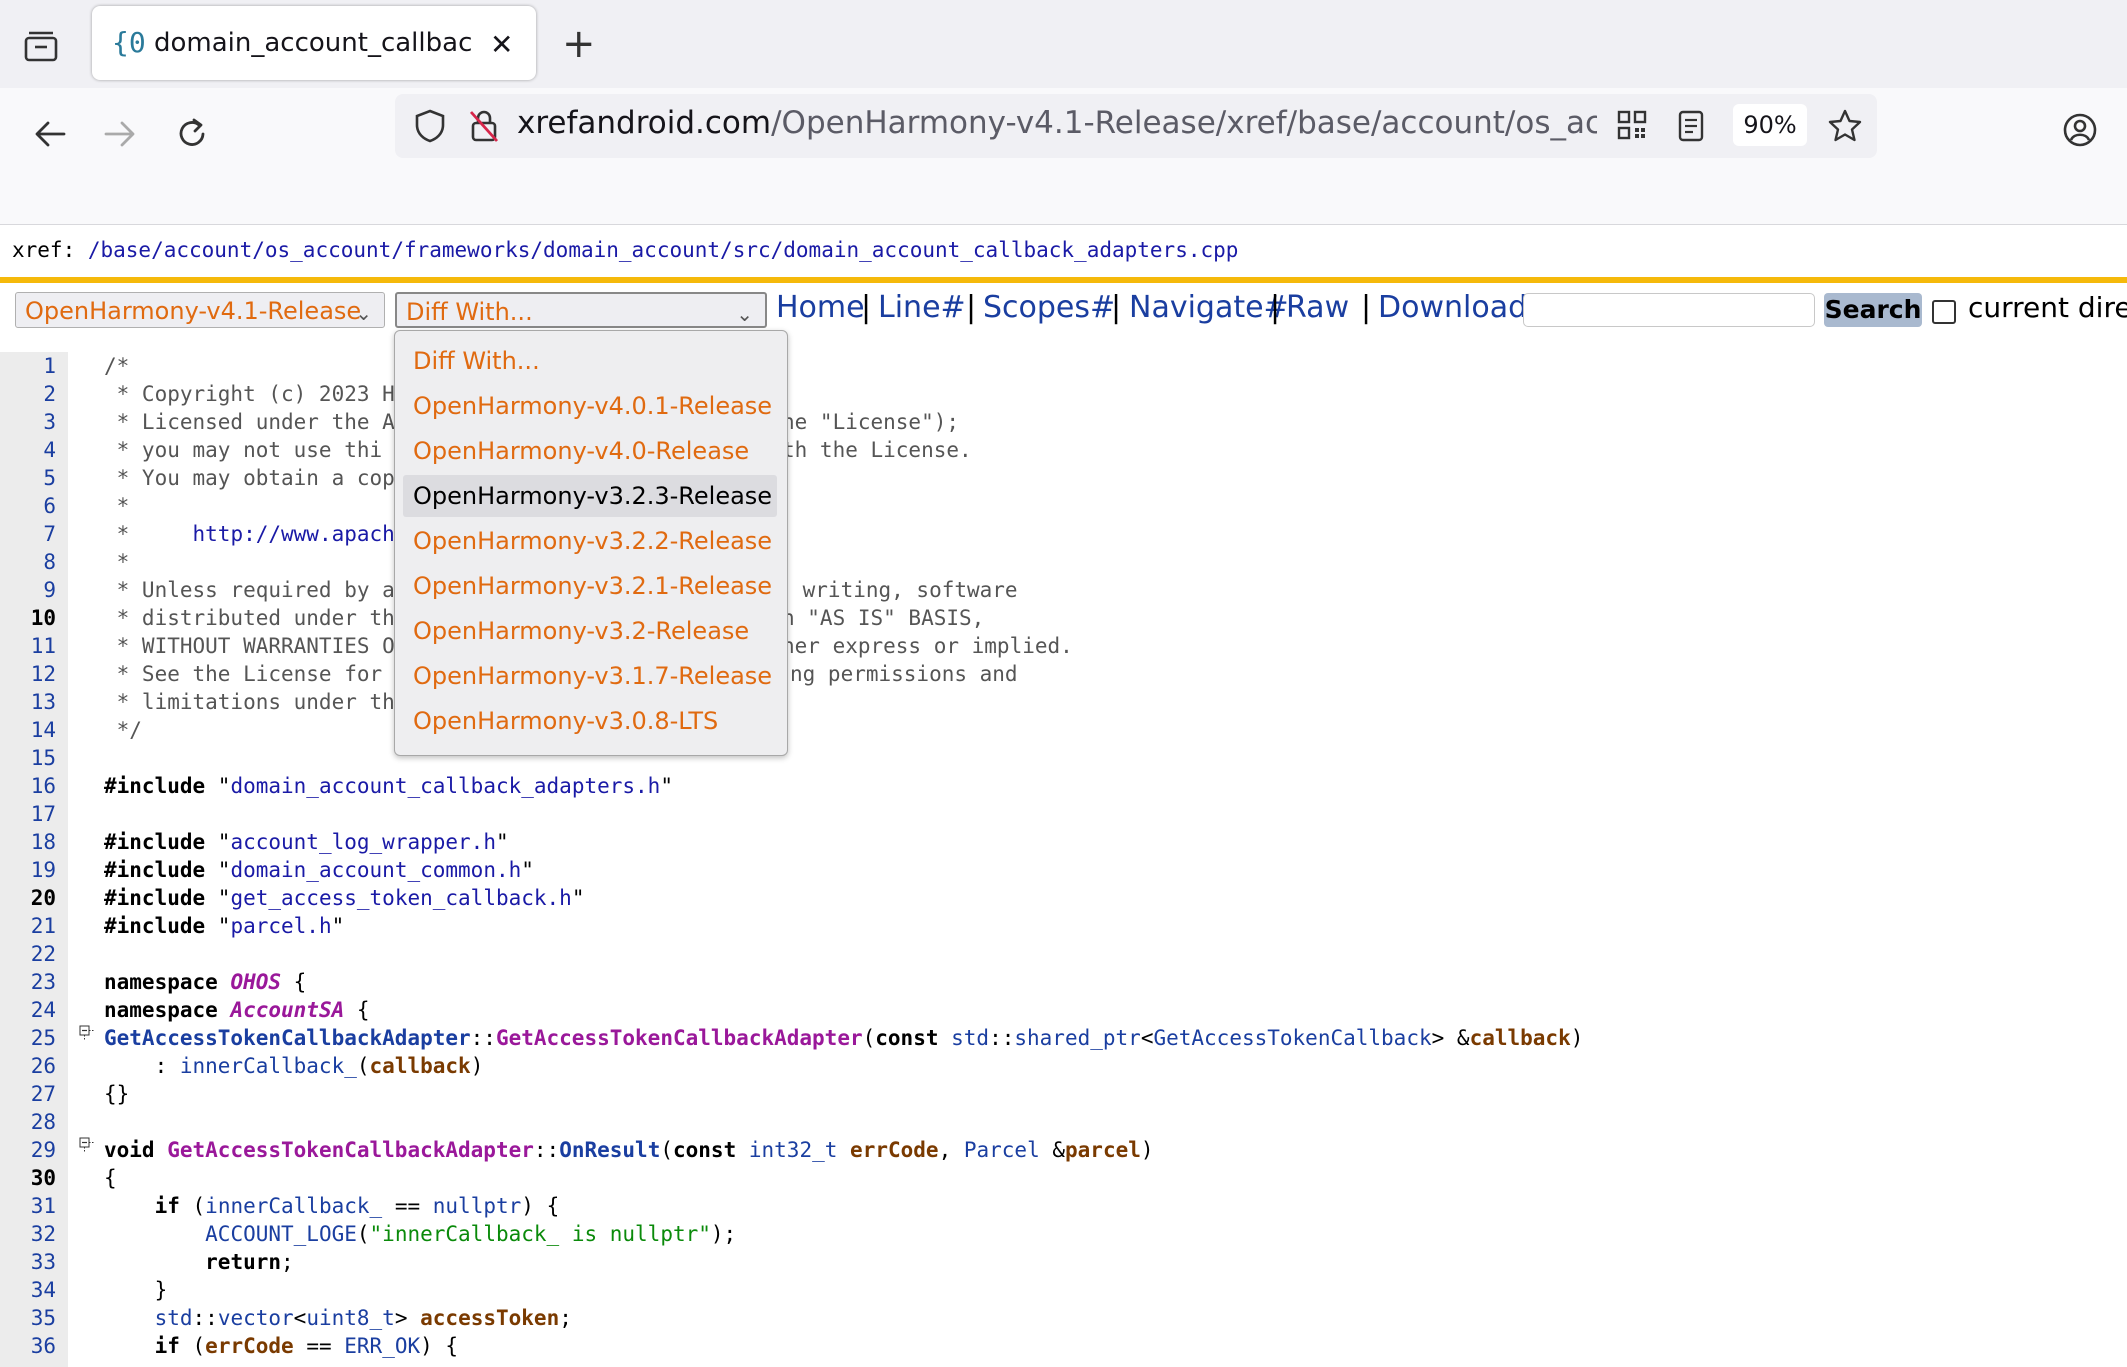 The width and height of the screenshot is (2127, 1367). Describe the element at coordinates (201, 250) in the screenshot. I see `crumb-account: /account` at that location.